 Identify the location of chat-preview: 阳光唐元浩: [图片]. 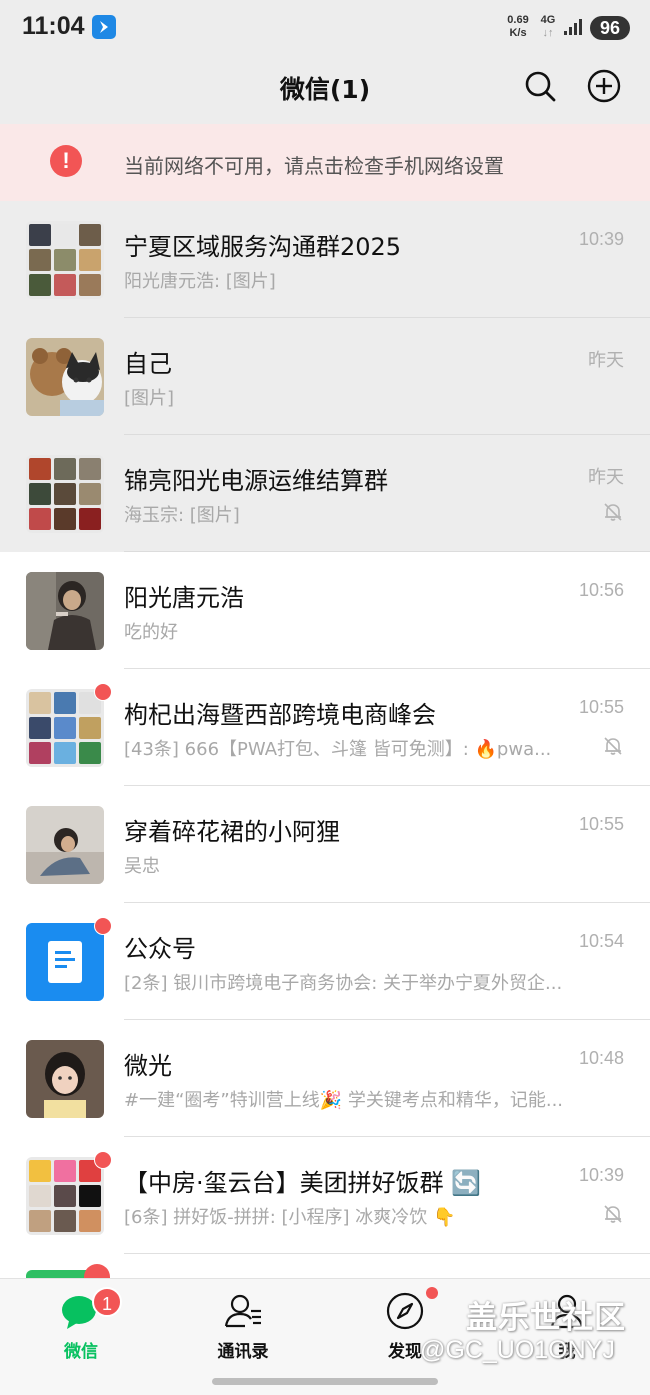
(200, 281).